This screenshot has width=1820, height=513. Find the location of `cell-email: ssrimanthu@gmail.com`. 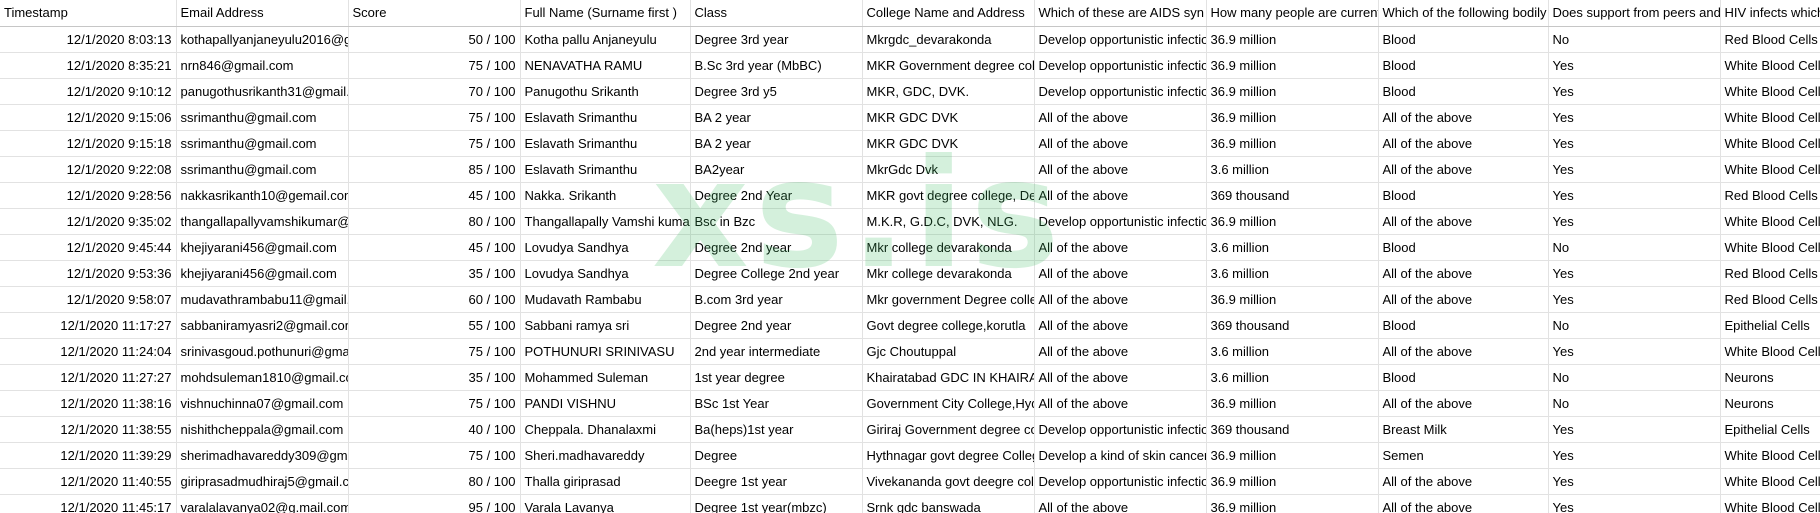

cell-email: ssrimanthu@gmail.com is located at coordinates (262, 143).